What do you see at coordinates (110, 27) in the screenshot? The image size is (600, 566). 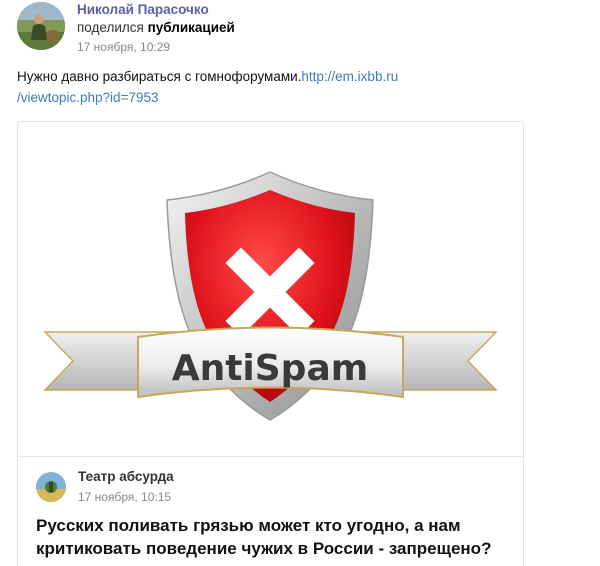 I see `shared-action-prefix: поделился` at bounding box center [110, 27].